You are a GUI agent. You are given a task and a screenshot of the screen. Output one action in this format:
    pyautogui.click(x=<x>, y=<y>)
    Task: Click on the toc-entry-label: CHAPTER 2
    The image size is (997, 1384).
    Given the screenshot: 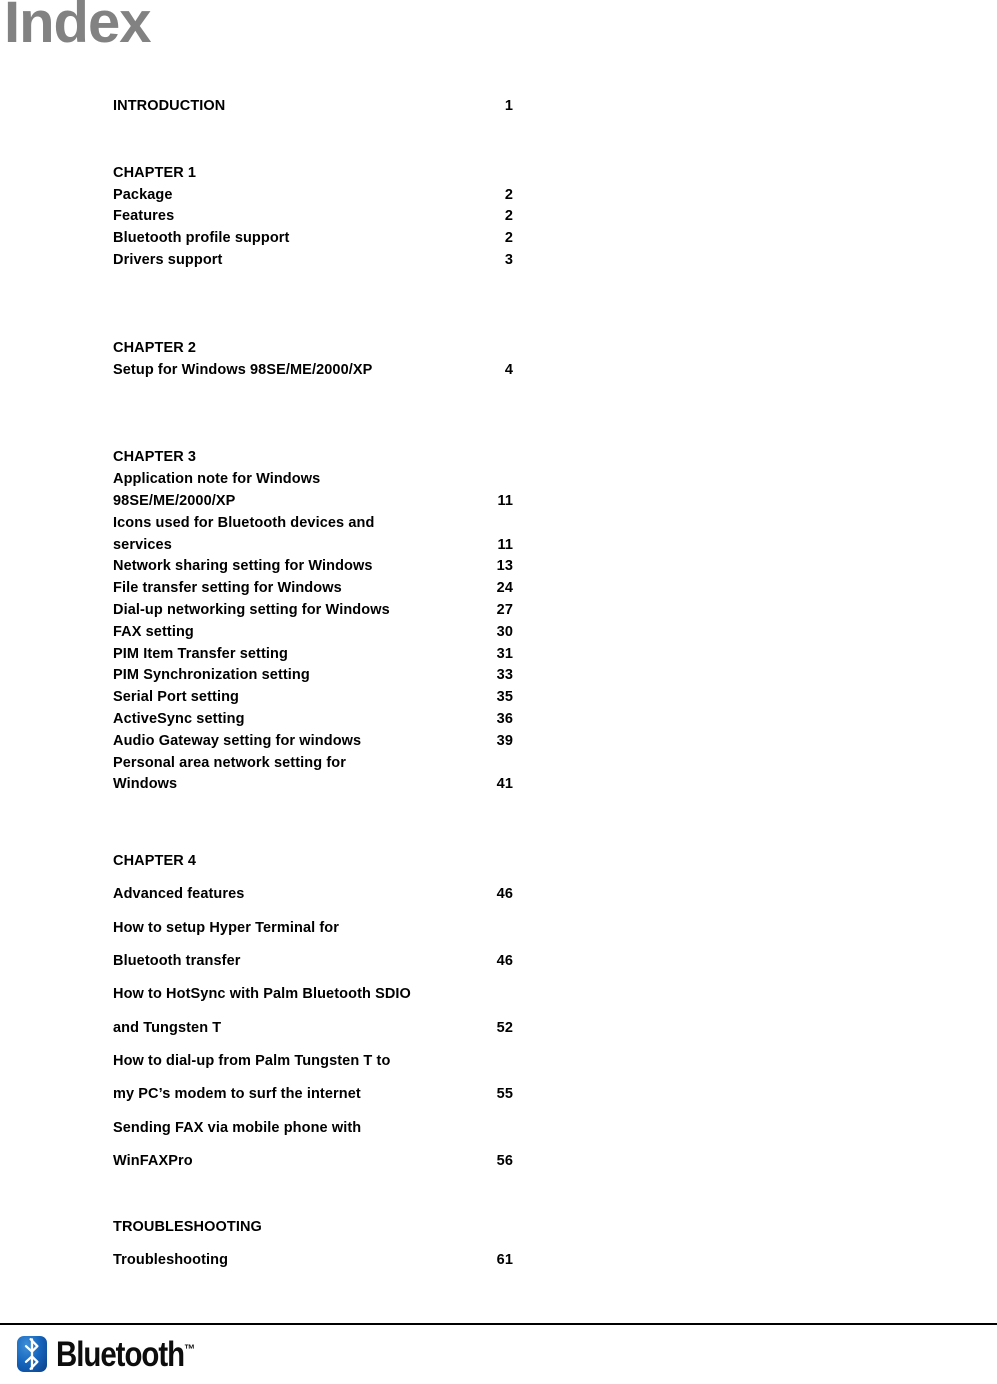 What is the action you would take?
    pyautogui.click(x=155, y=347)
    